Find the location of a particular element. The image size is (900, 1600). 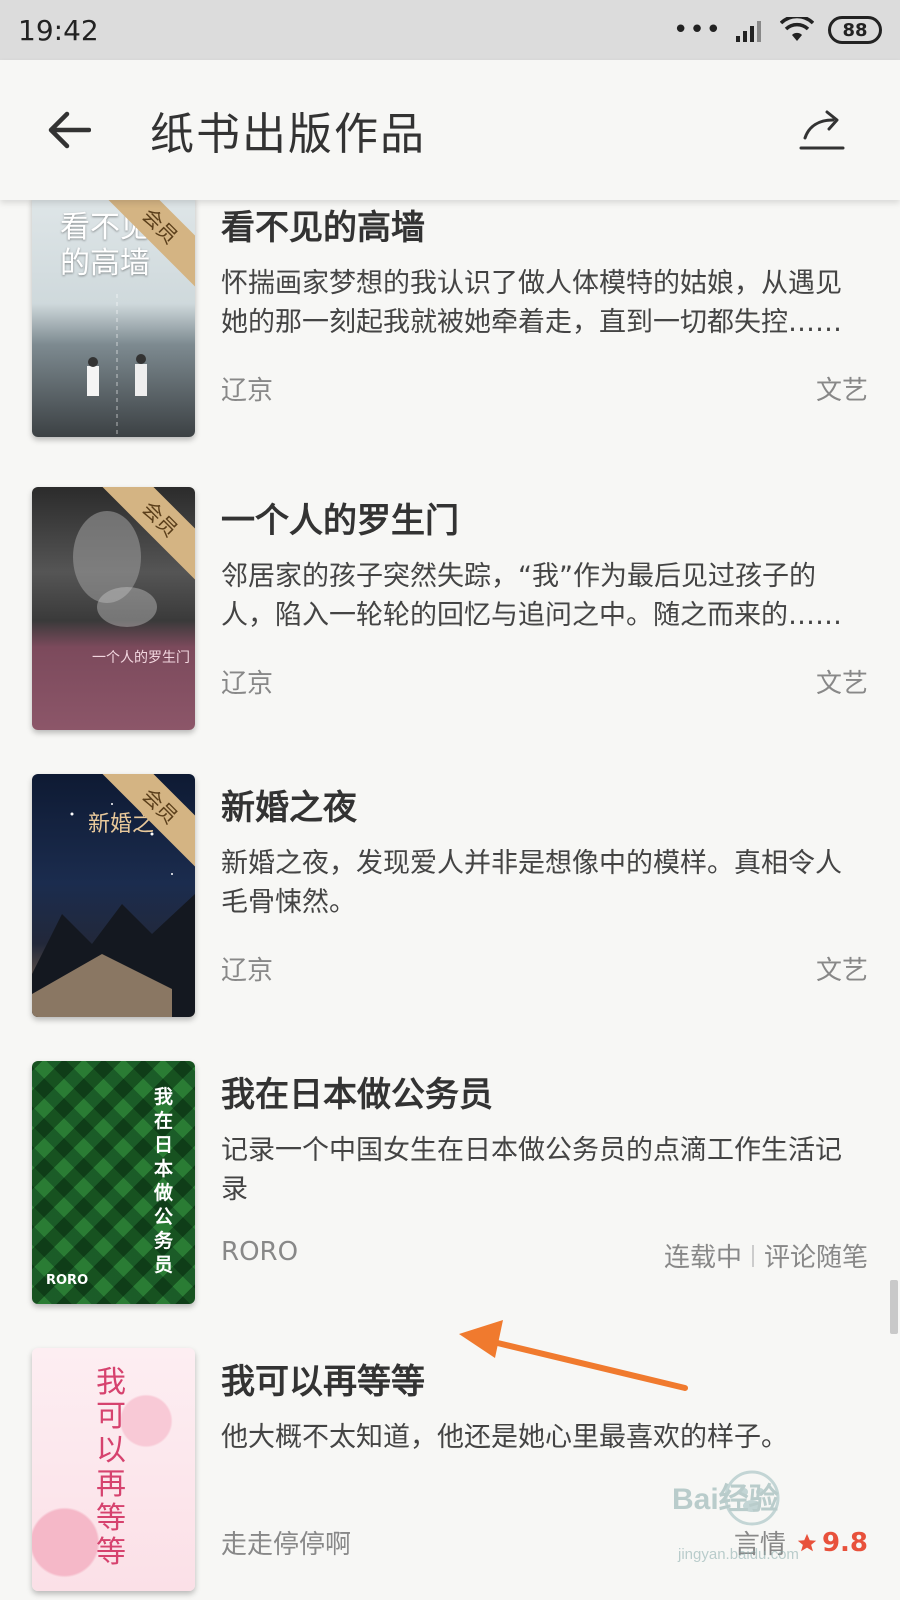

back-button is located at coordinates (69, 130).